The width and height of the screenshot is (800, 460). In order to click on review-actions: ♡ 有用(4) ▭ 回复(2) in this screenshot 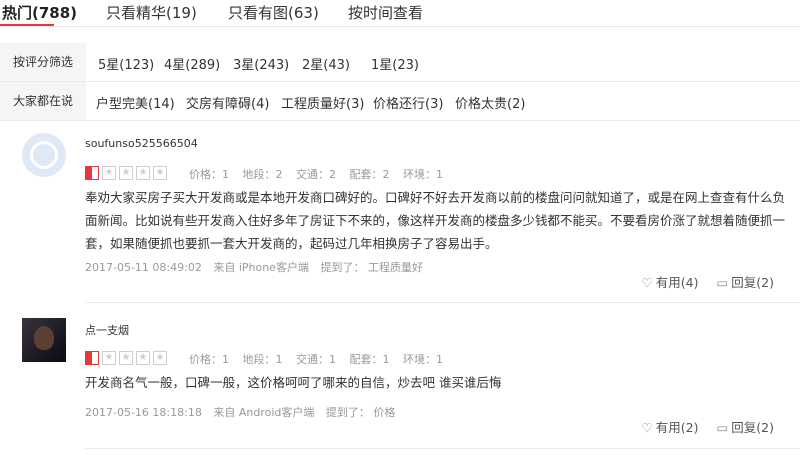, I will do `click(708, 281)`.